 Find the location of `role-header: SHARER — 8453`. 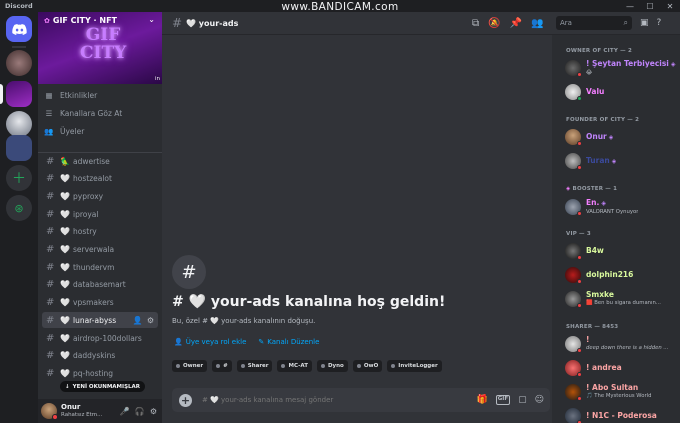

role-header: SHARER — 8453 is located at coordinates (592, 327).